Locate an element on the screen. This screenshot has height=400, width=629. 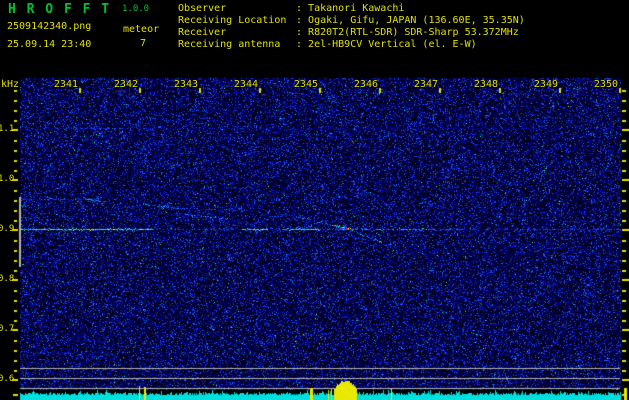
freq-tick-label: 1.0 is located at coordinates (7, 179).